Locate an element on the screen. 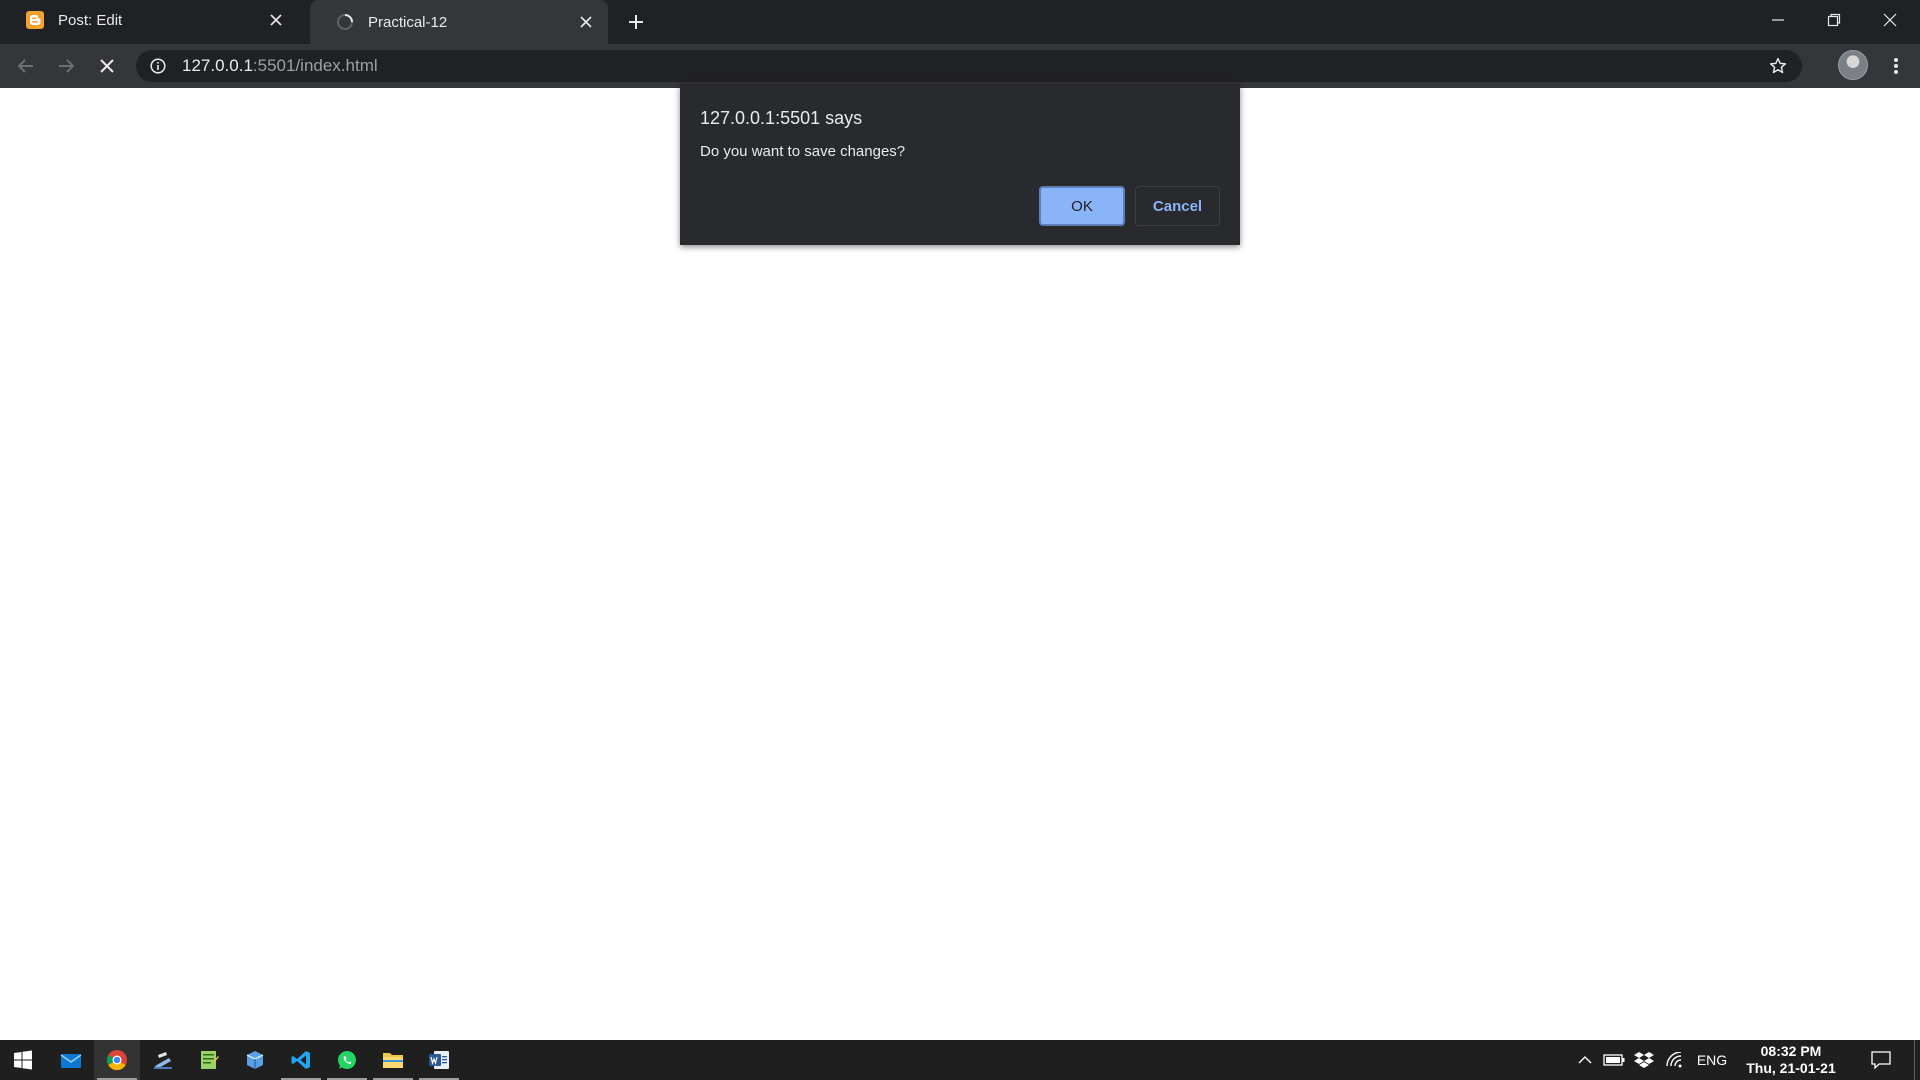 This screenshot has width=1920, height=1080. back-button is located at coordinates (26, 66).